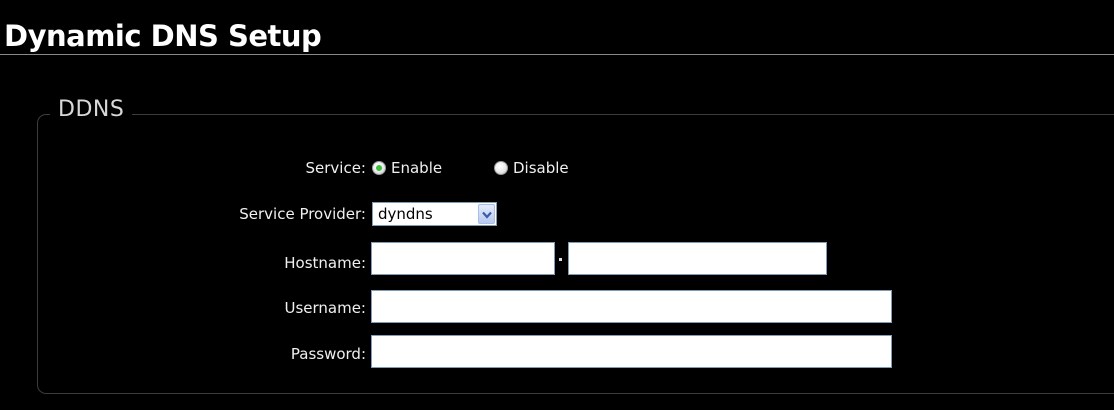 This screenshot has height=410, width=1114. Describe the element at coordinates (416, 168) in the screenshot. I see `service-enable-label: Enable` at that location.